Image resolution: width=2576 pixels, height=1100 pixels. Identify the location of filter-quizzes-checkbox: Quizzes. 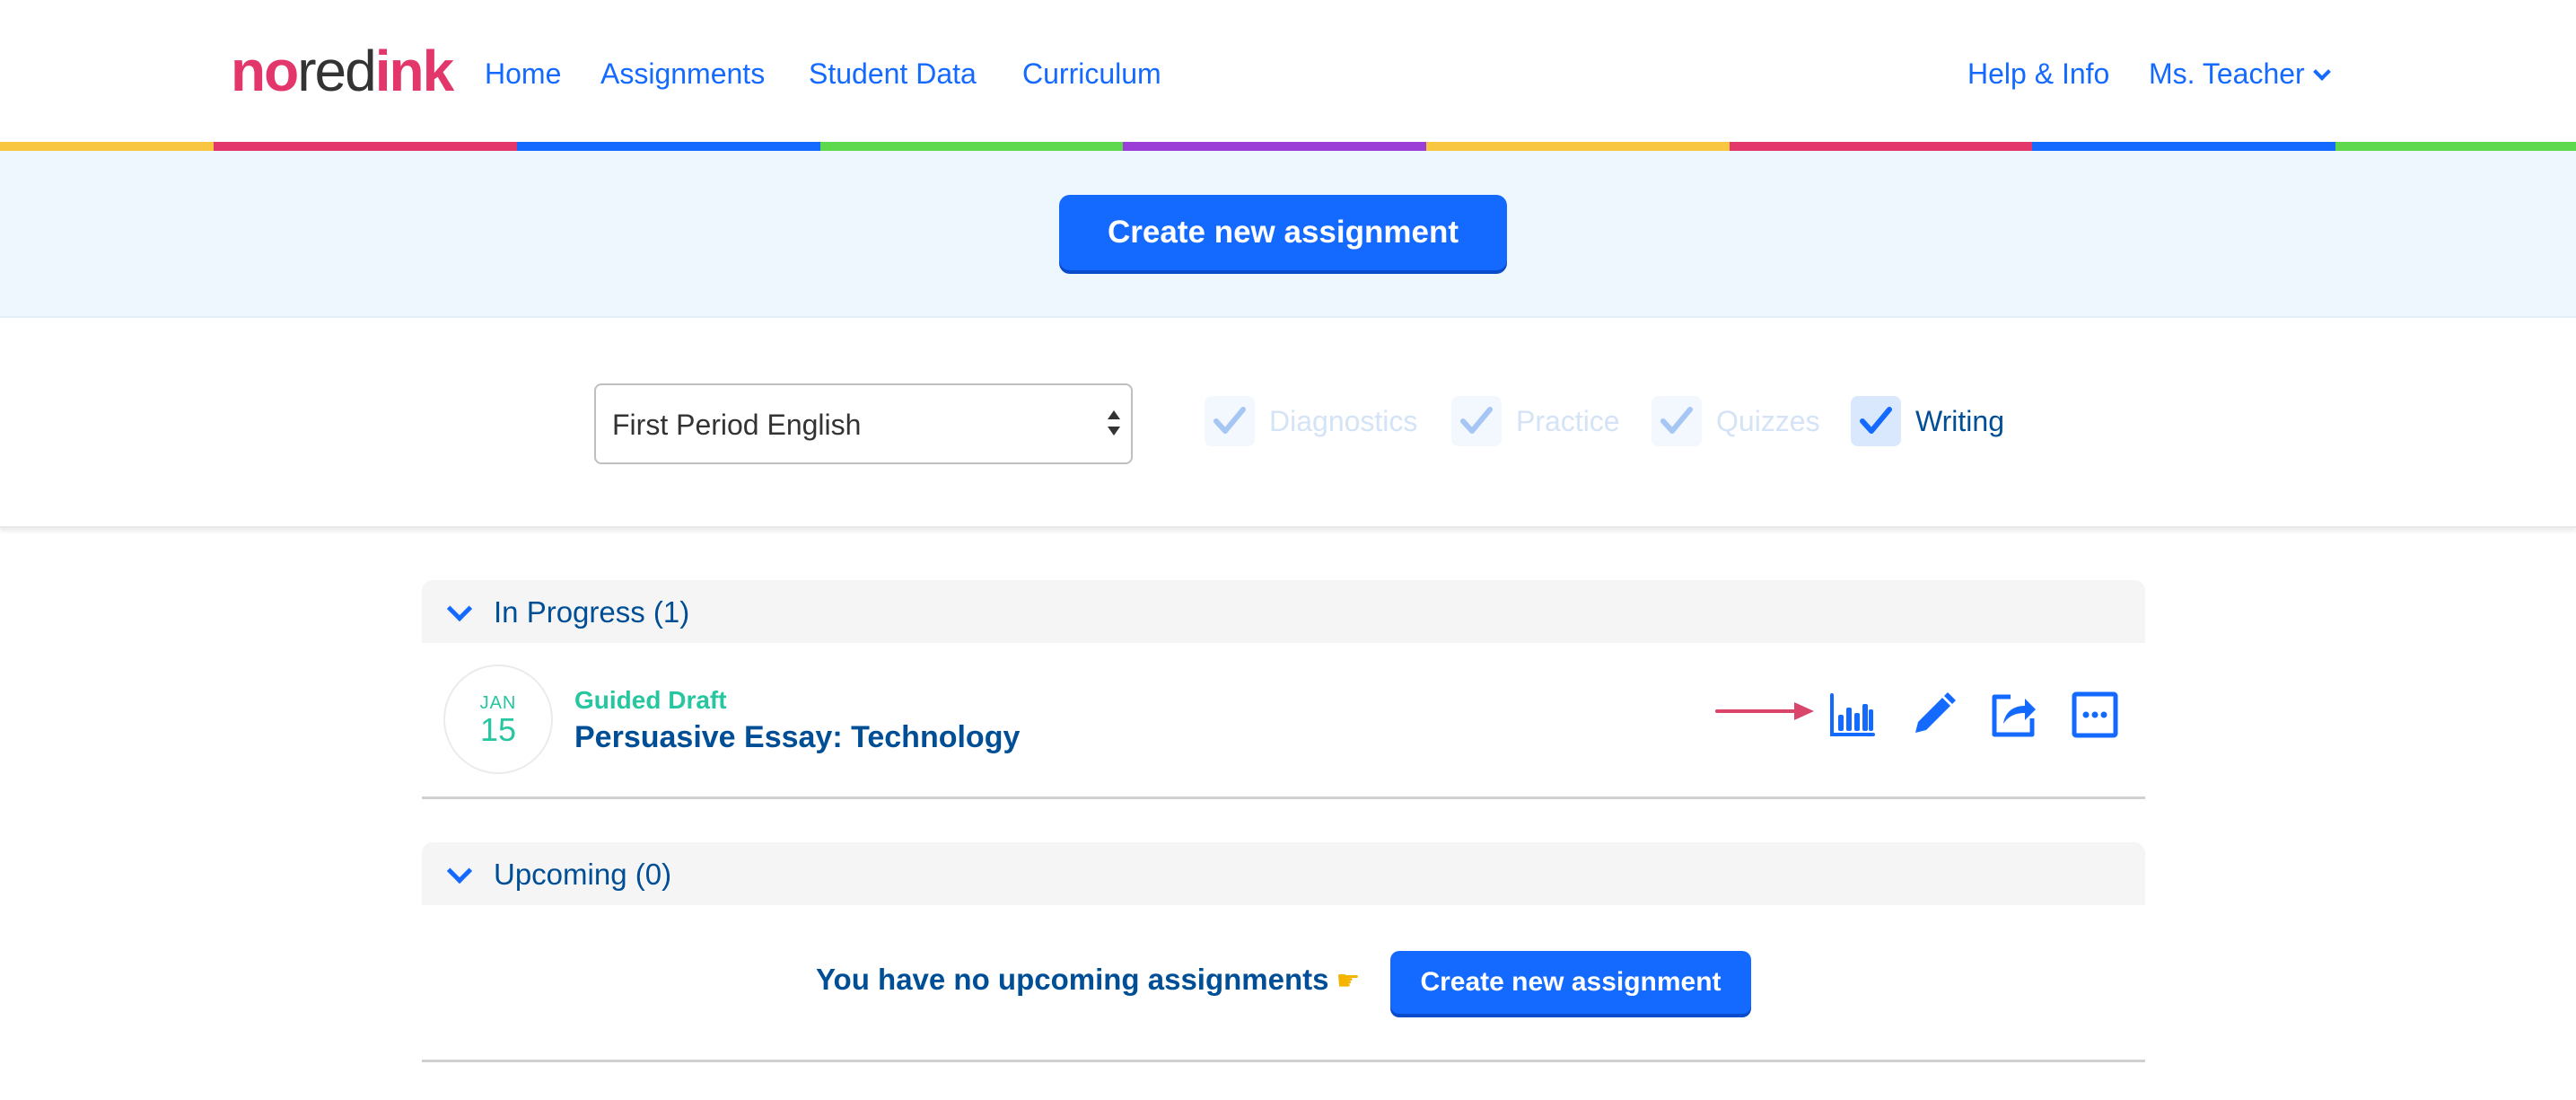
(1736, 421).